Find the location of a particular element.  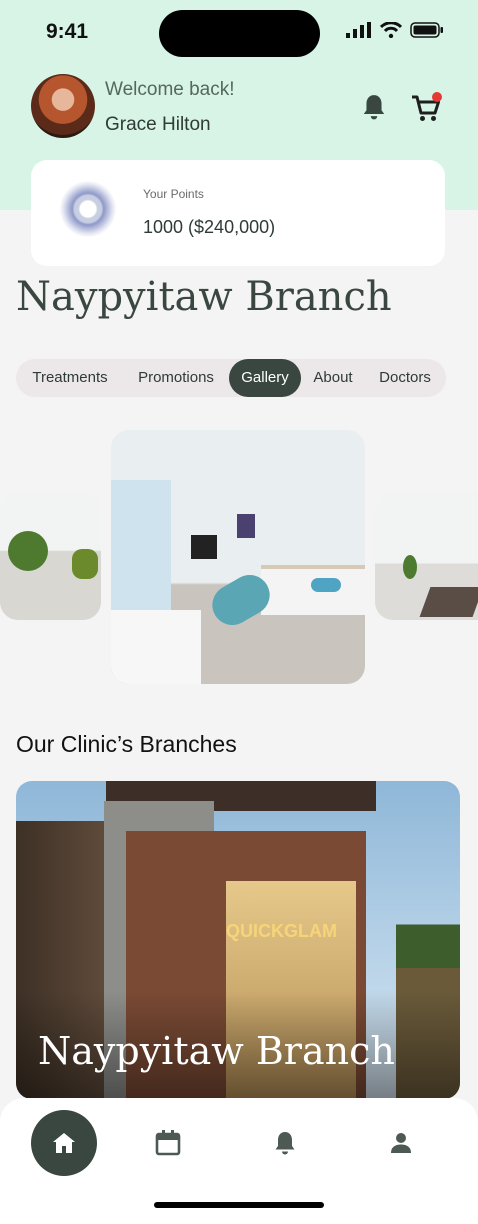

dynamic-island is located at coordinates (239, 33).